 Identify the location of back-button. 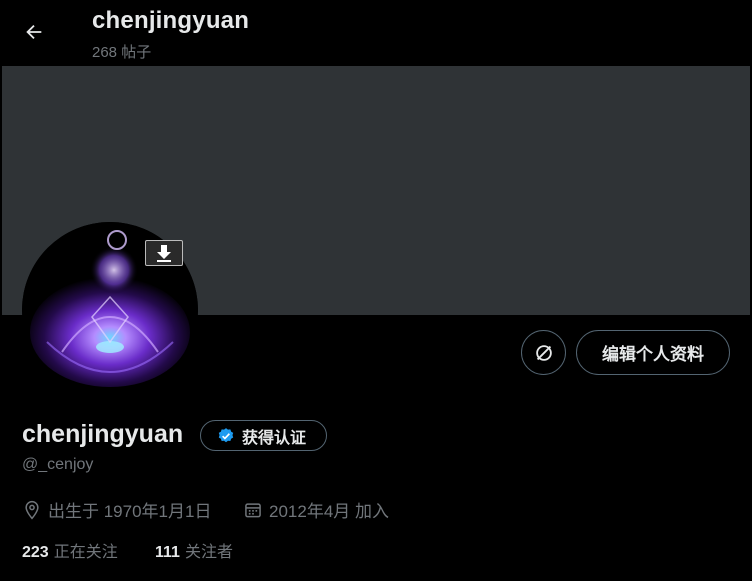
(34, 32).